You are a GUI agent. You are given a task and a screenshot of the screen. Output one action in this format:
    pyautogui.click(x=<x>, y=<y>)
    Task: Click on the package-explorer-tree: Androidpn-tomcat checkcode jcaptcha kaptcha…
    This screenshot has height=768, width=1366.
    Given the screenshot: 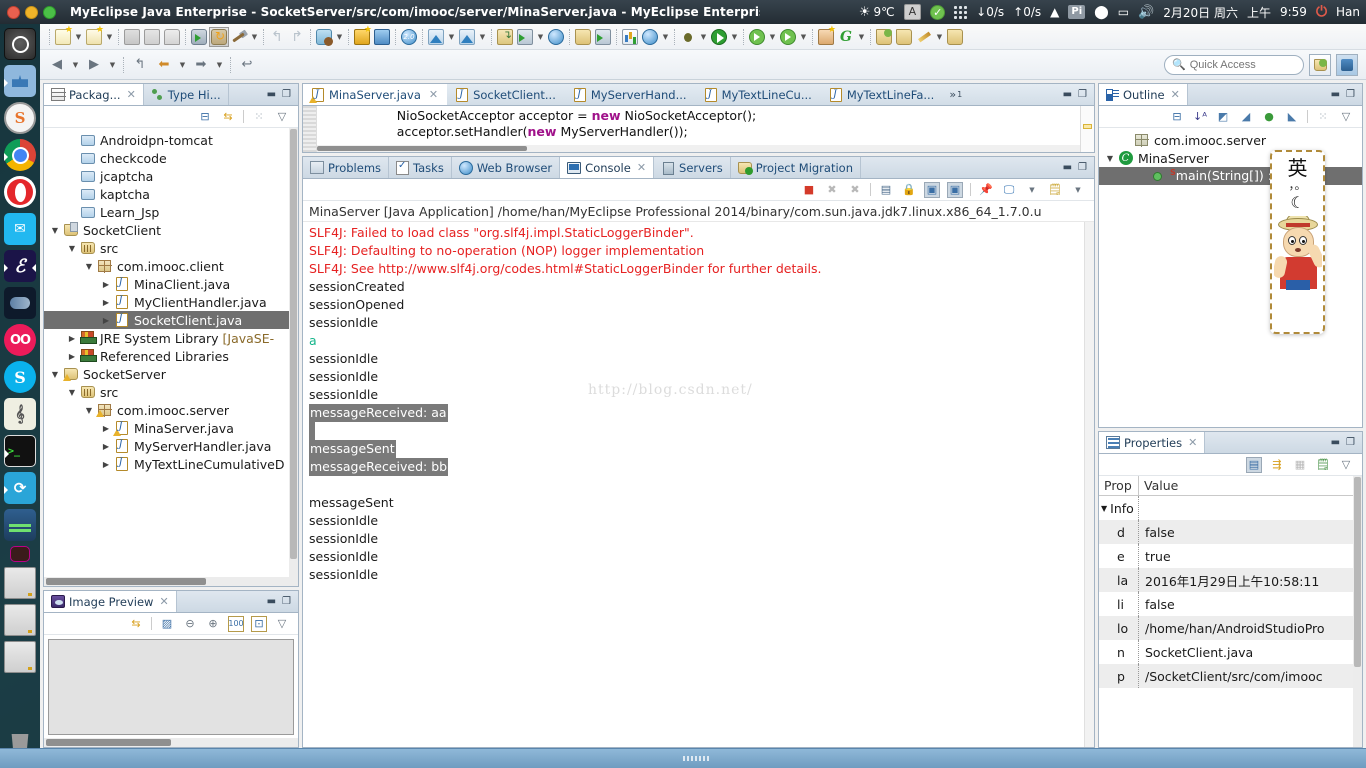 What is the action you would take?
    pyautogui.click(x=171, y=302)
    